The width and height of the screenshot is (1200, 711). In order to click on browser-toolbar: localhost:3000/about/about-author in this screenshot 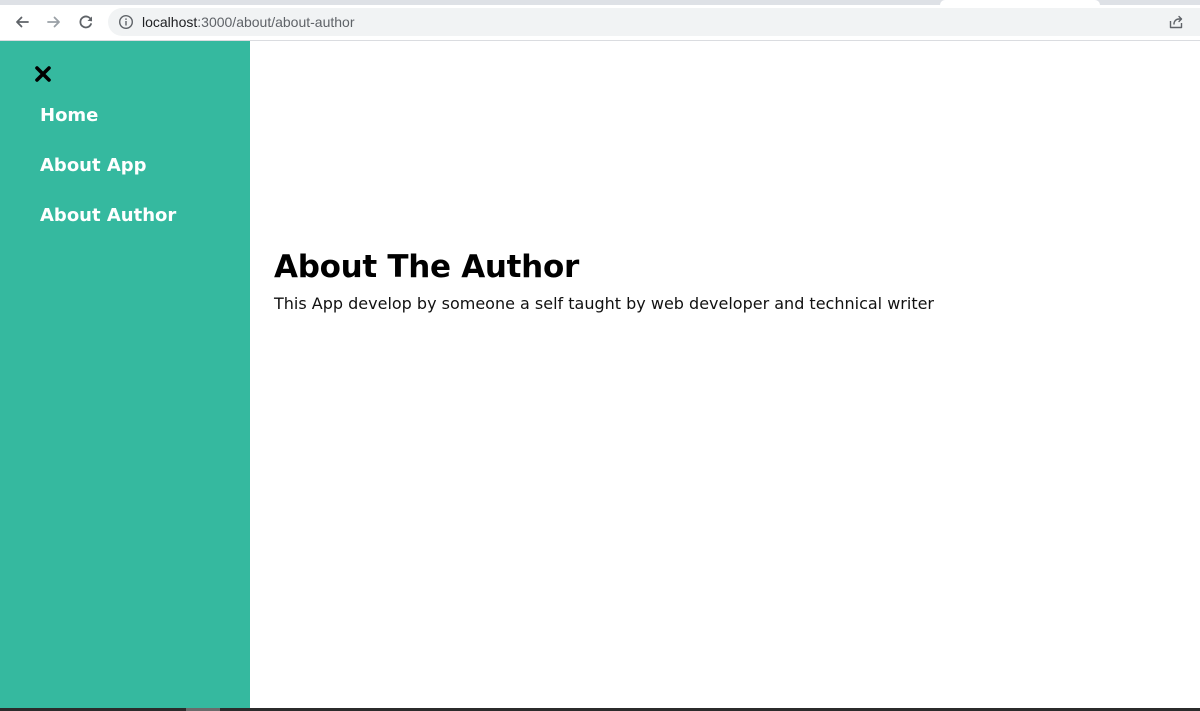, I will do `click(600, 20)`.